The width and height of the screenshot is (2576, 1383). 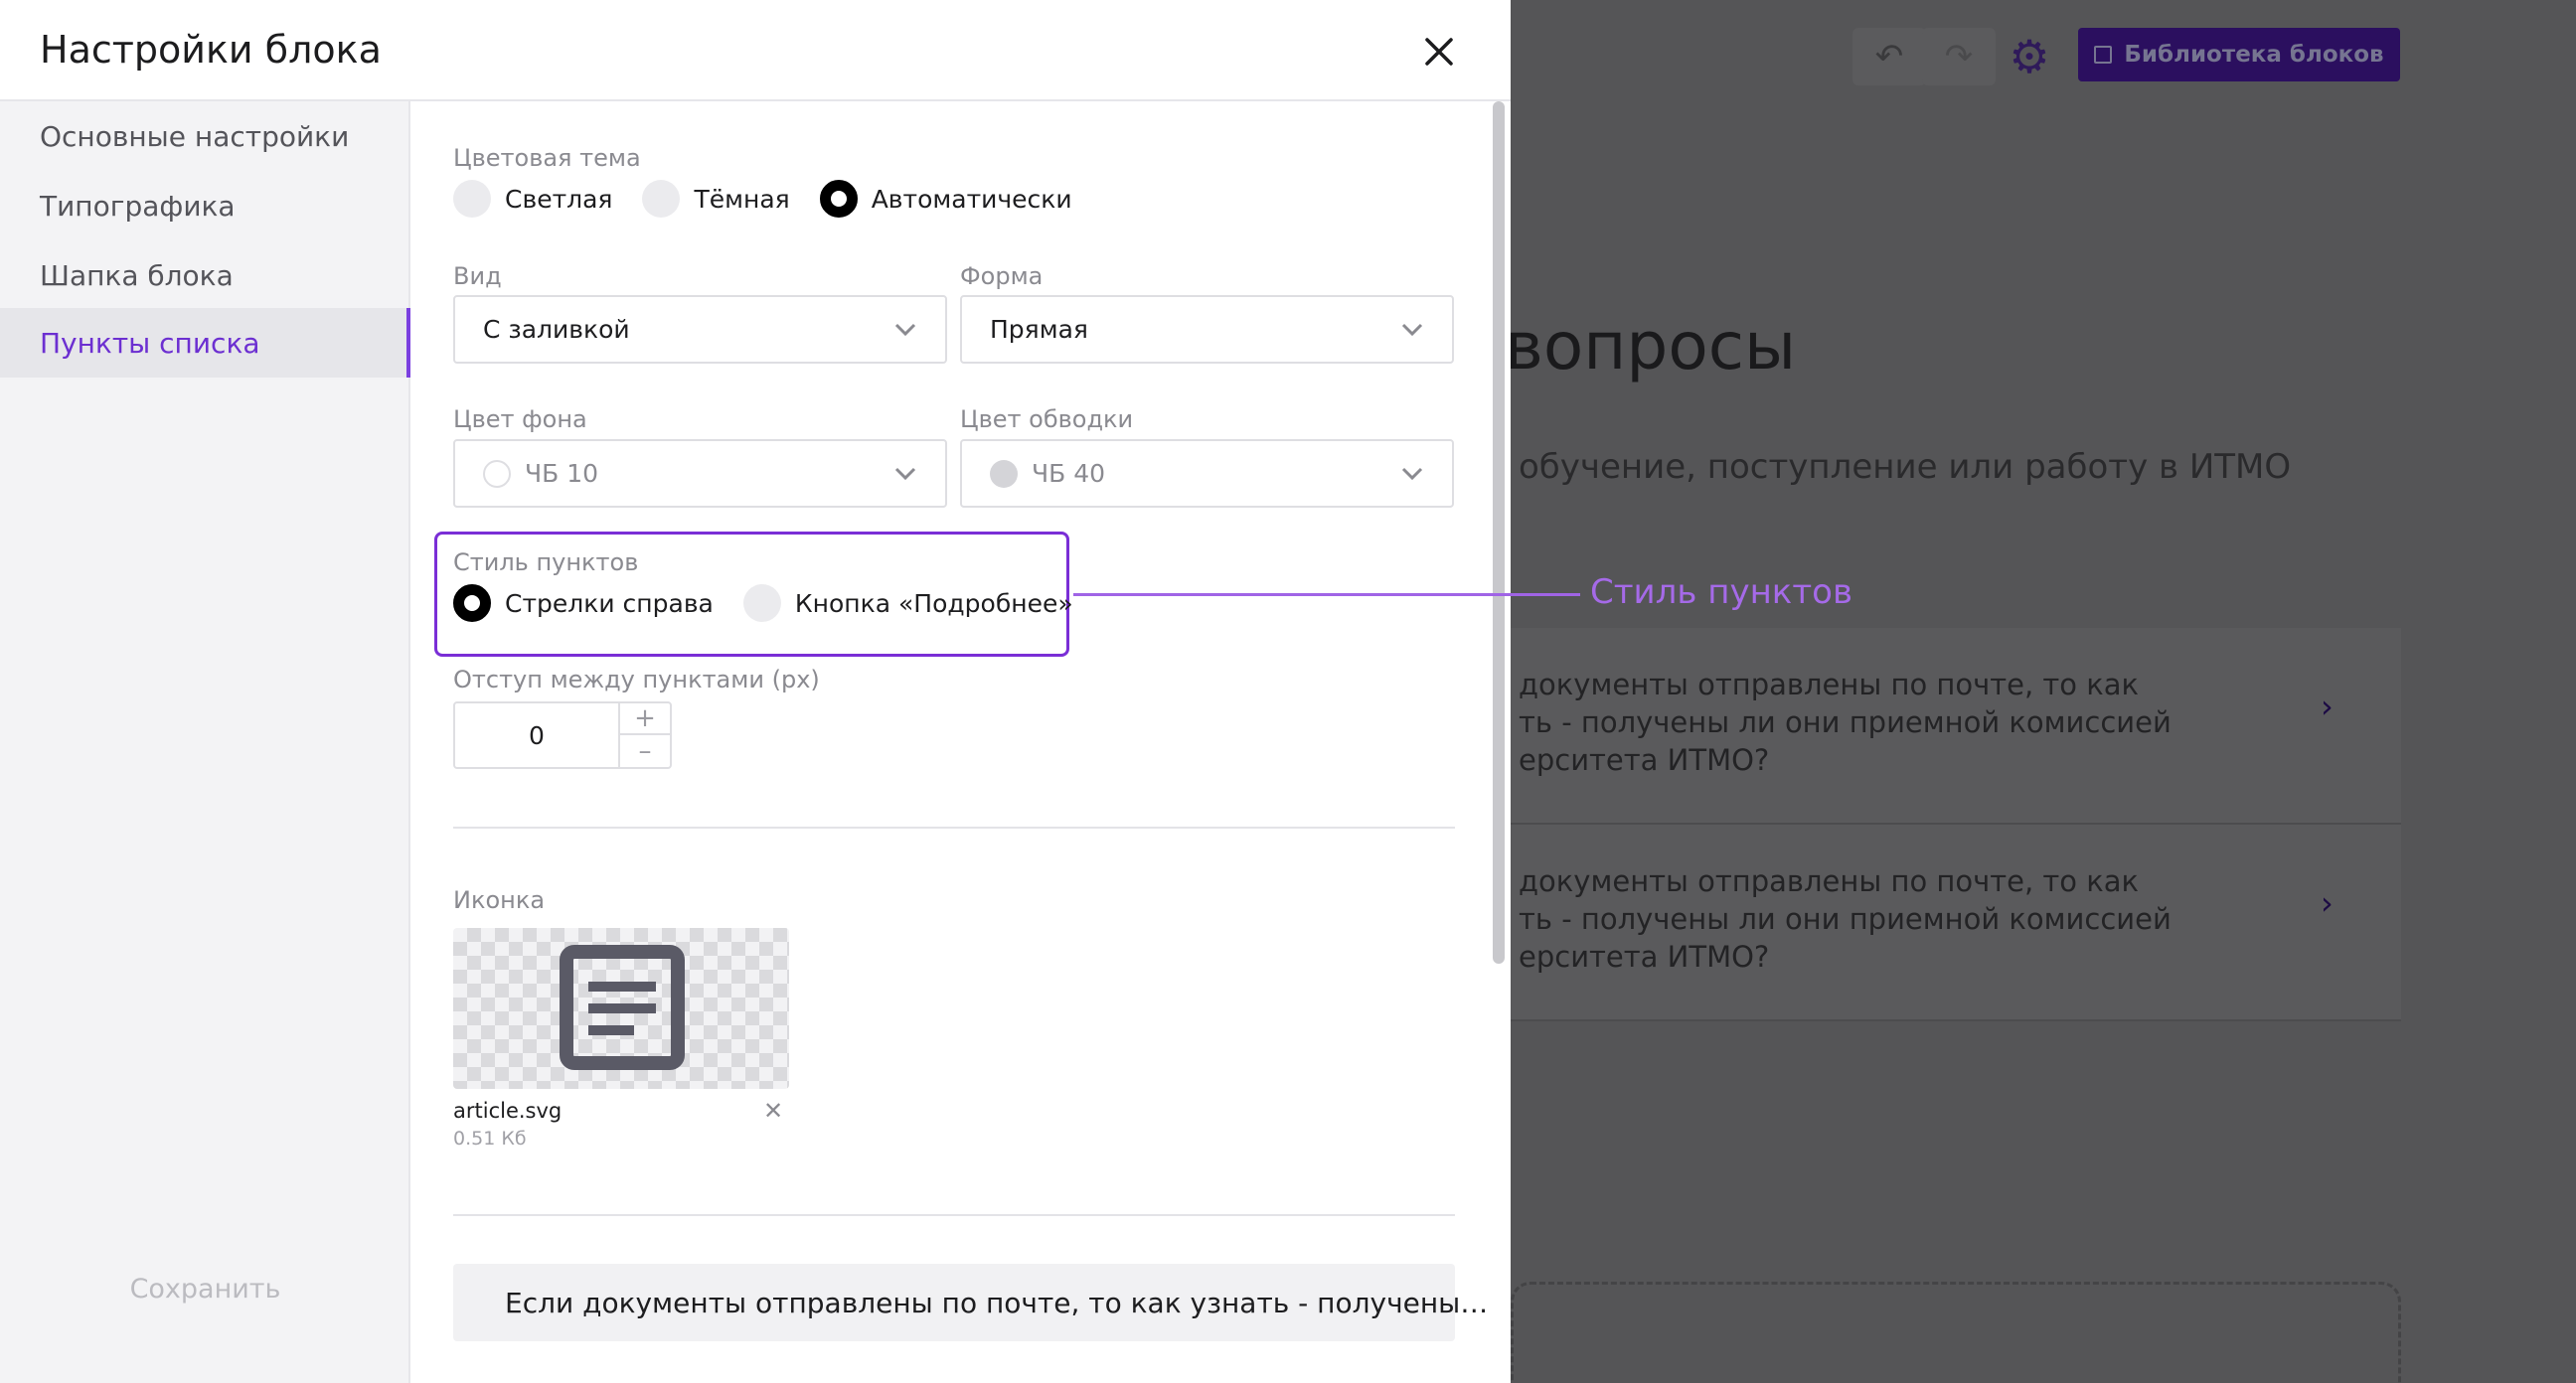 I want to click on bg-color-swatch, so click(x=497, y=473).